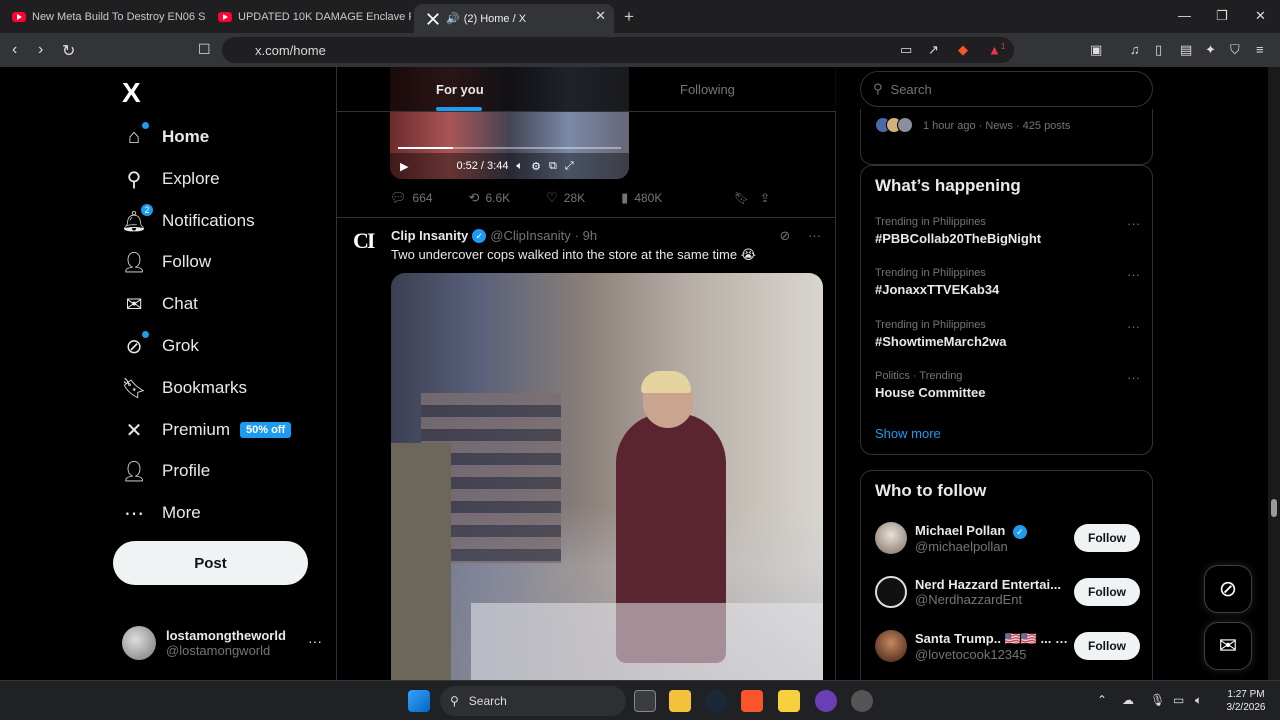 The image size is (1280, 720). I want to click on reload-icon: ↻, so click(68, 51).